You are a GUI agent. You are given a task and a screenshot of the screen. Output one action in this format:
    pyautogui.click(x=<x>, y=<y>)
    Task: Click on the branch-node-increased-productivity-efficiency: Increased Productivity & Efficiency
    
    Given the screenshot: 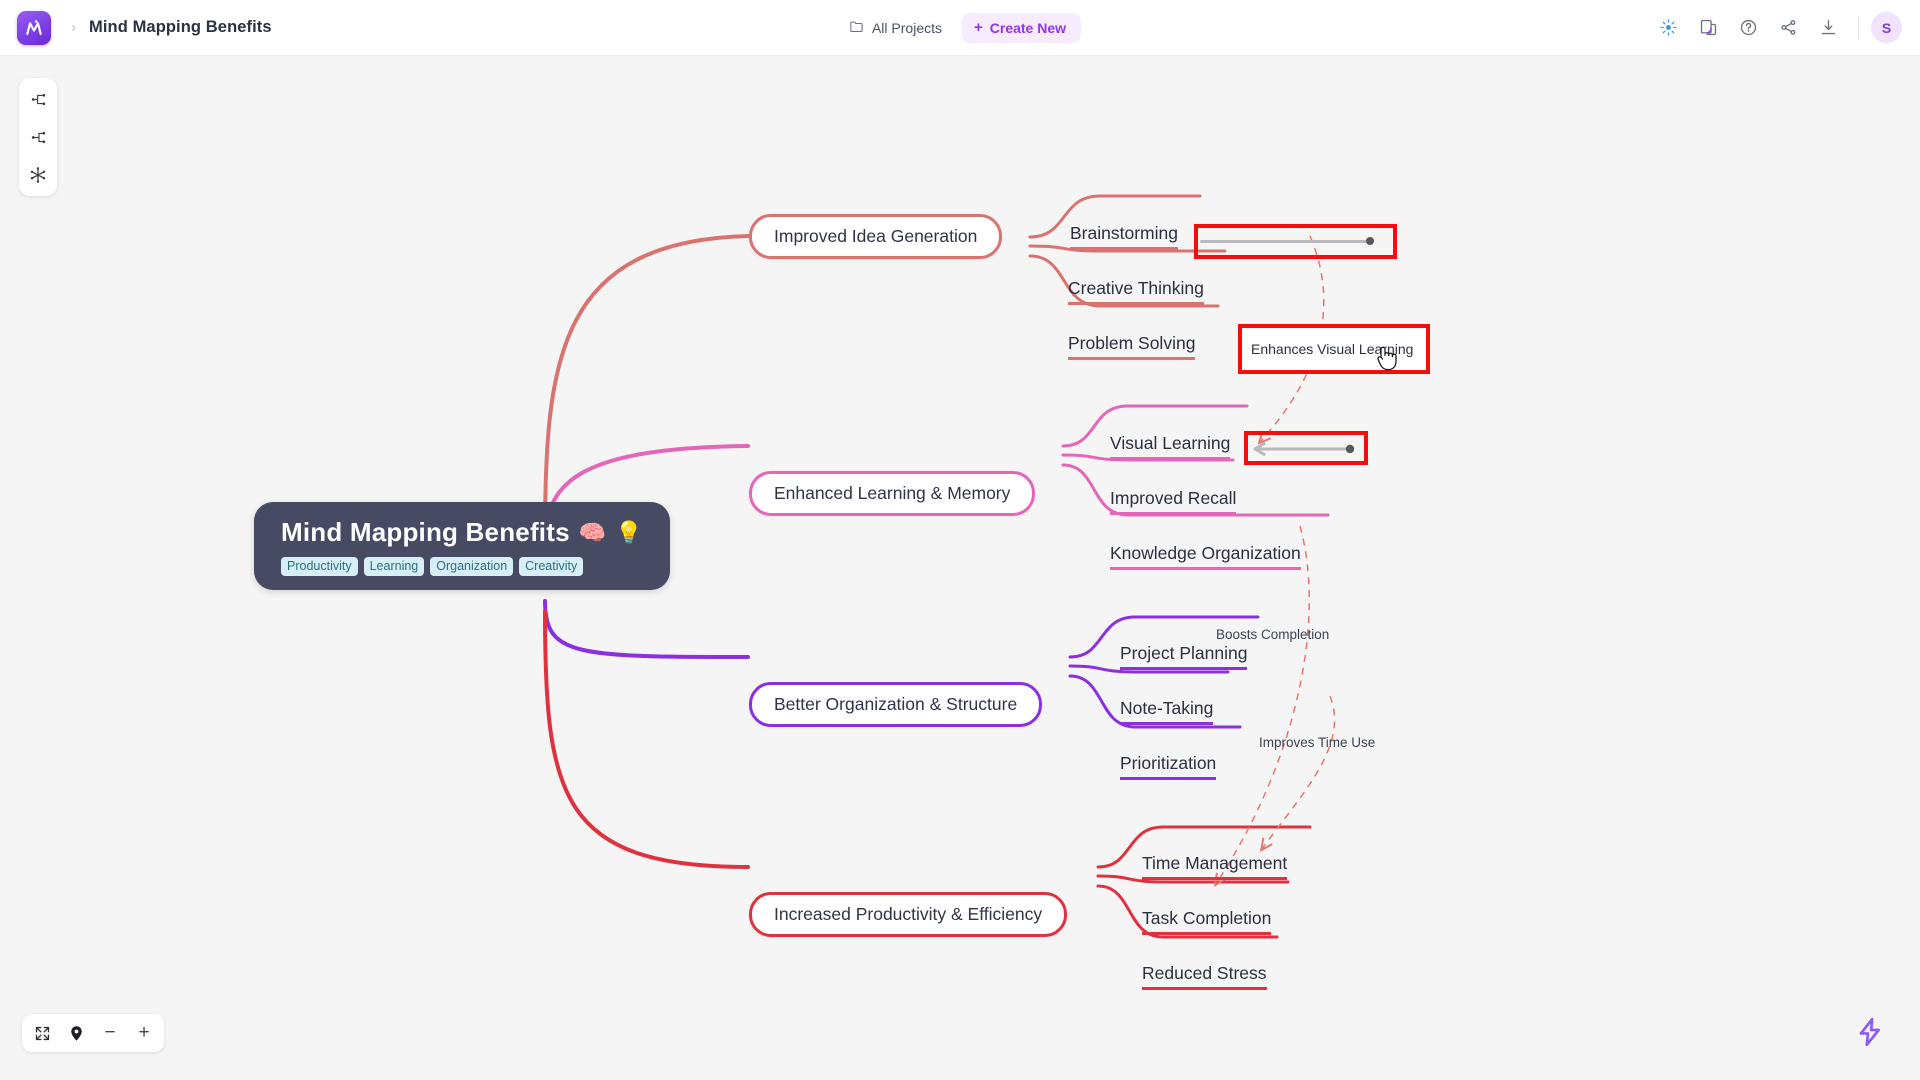 What is the action you would take?
    pyautogui.click(x=908, y=914)
    